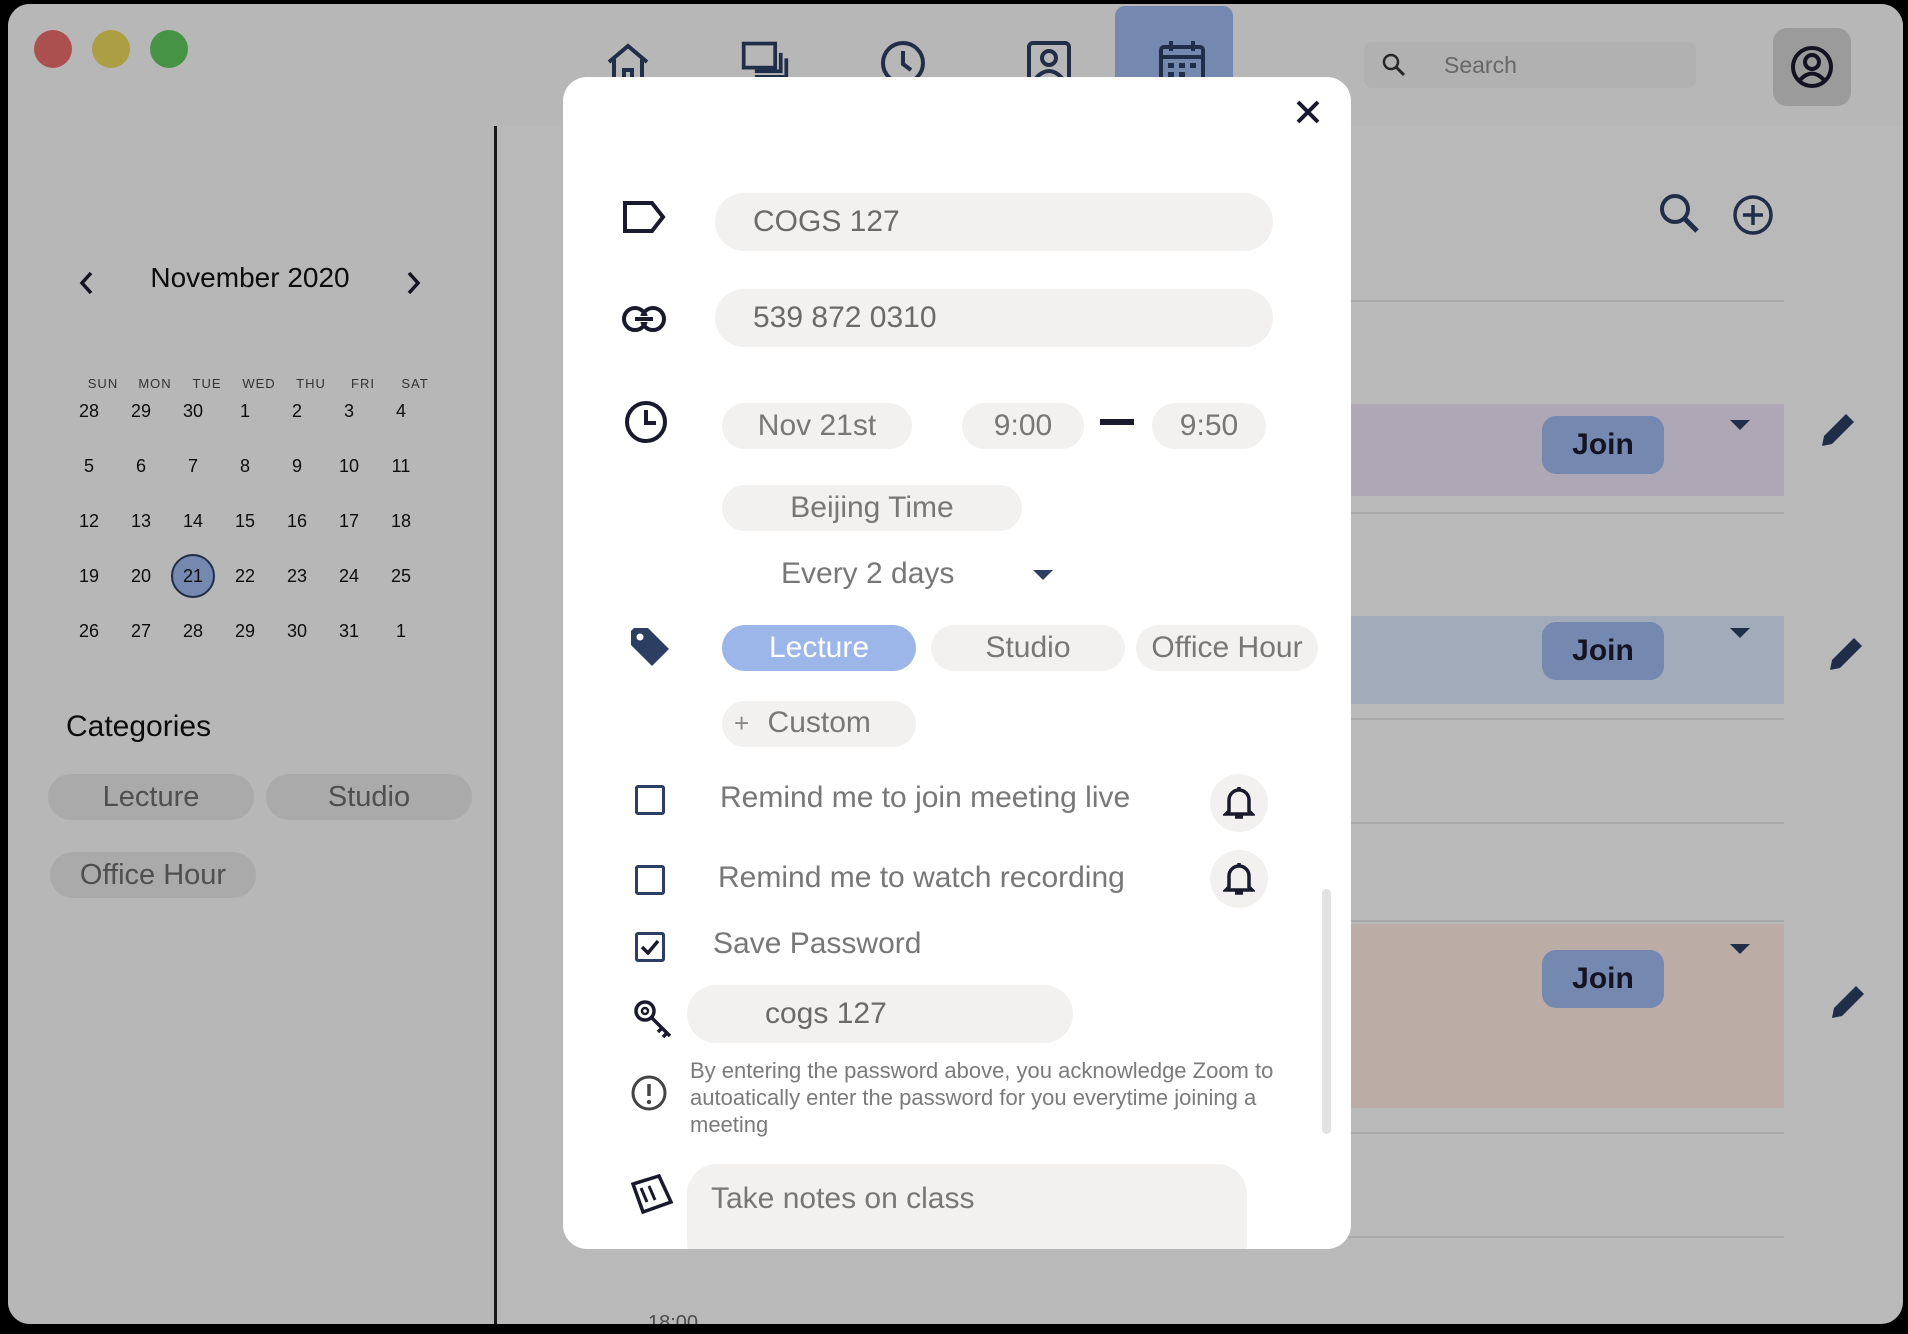 The height and width of the screenshot is (1334, 1908). What do you see at coordinates (1308, 112) in the screenshot?
I see `close-icon` at bounding box center [1308, 112].